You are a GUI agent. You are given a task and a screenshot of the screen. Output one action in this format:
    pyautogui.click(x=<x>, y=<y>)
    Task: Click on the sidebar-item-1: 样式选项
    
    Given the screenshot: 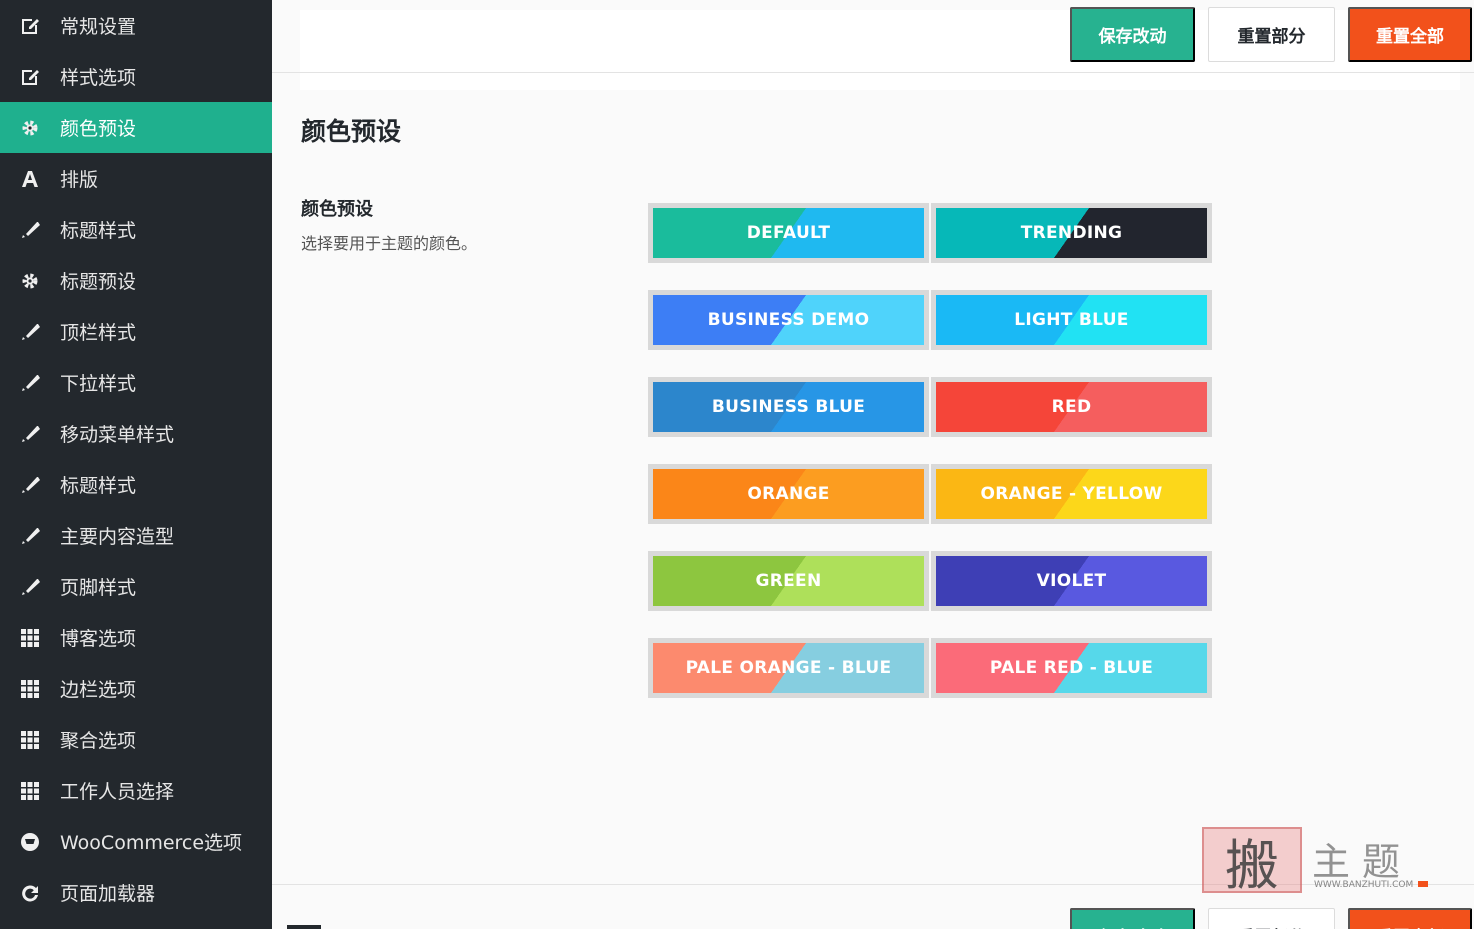 What is the action you would take?
    pyautogui.click(x=136, y=76)
    